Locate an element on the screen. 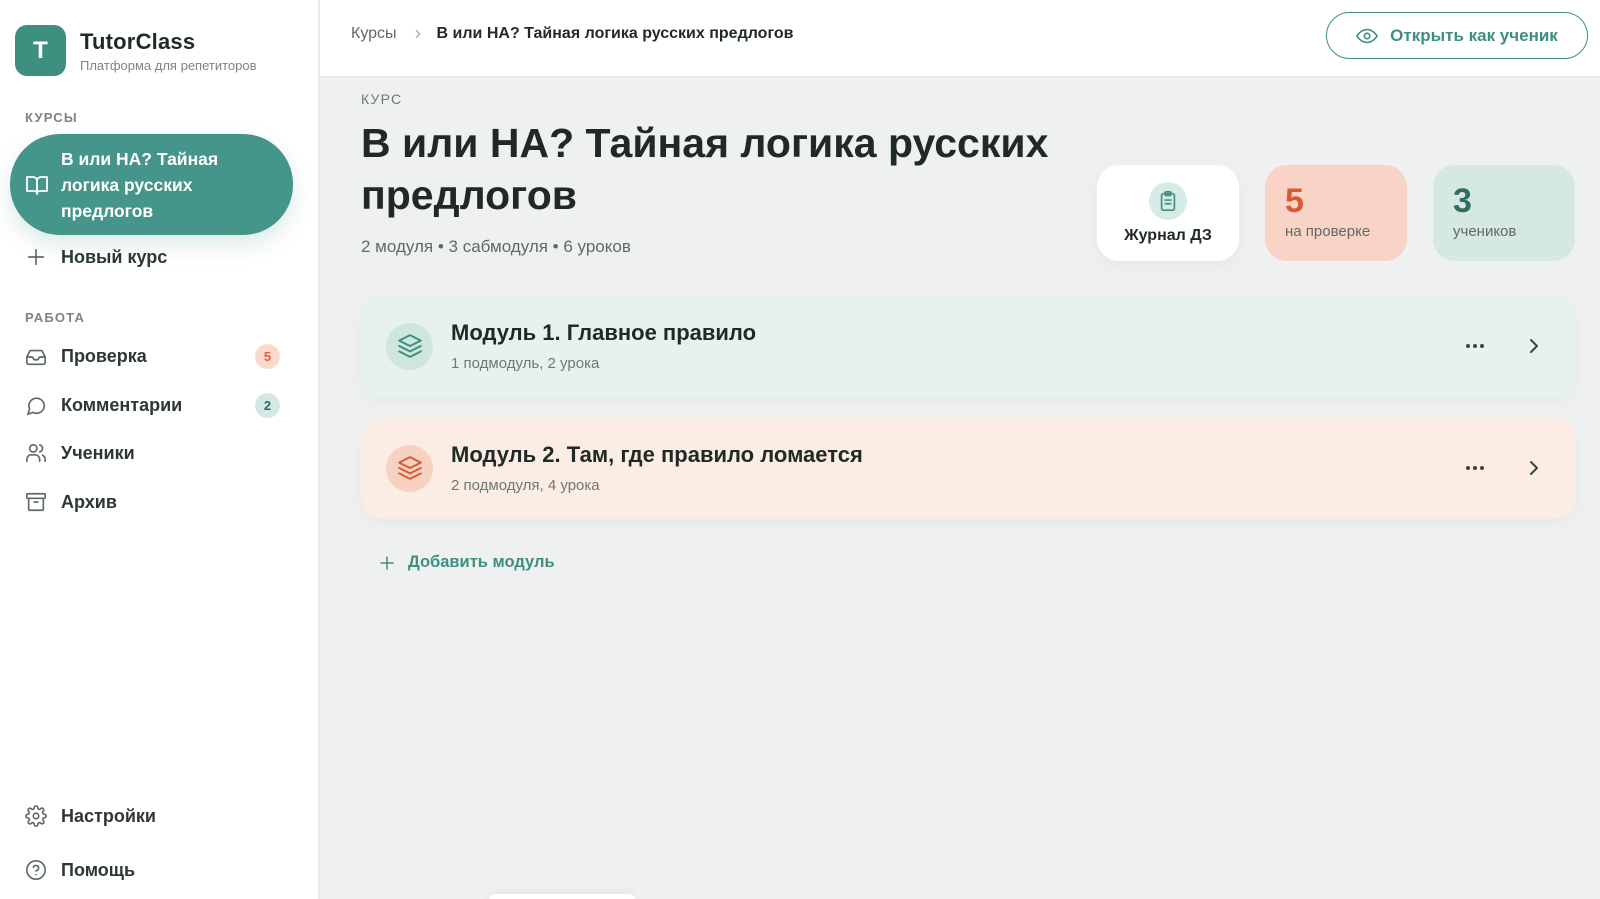  add-module-label: Добавить модуль is located at coordinates (481, 562).